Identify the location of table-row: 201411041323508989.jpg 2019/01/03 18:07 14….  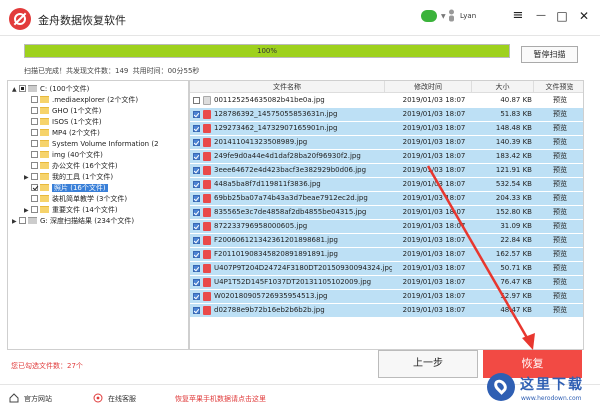
(386, 142).